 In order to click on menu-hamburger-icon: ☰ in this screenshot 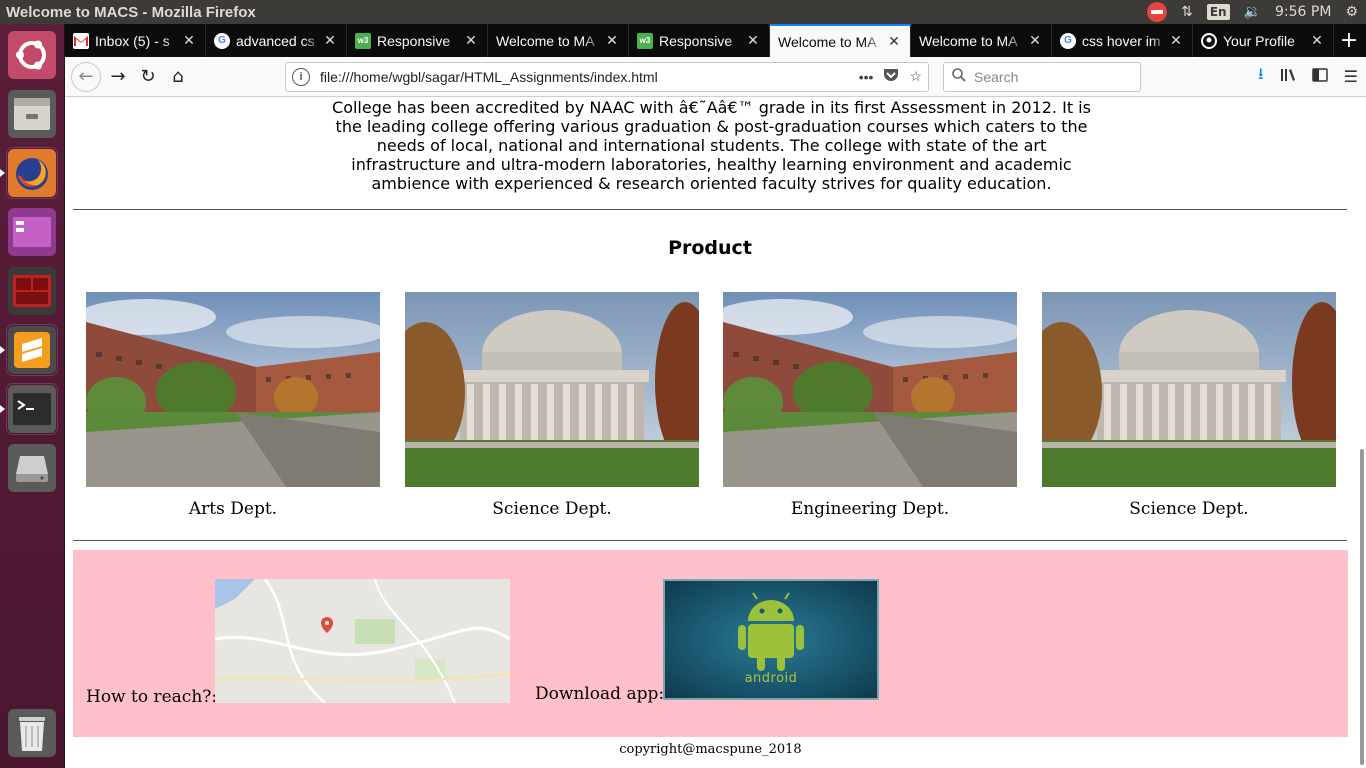, I will do `click(1351, 76)`.